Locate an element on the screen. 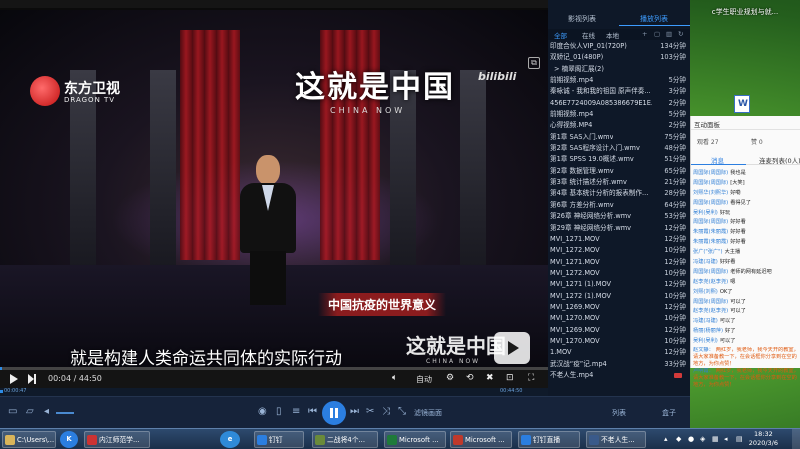 This screenshot has width=800, height=449. refresh-icon: ↻ is located at coordinates (680, 34).